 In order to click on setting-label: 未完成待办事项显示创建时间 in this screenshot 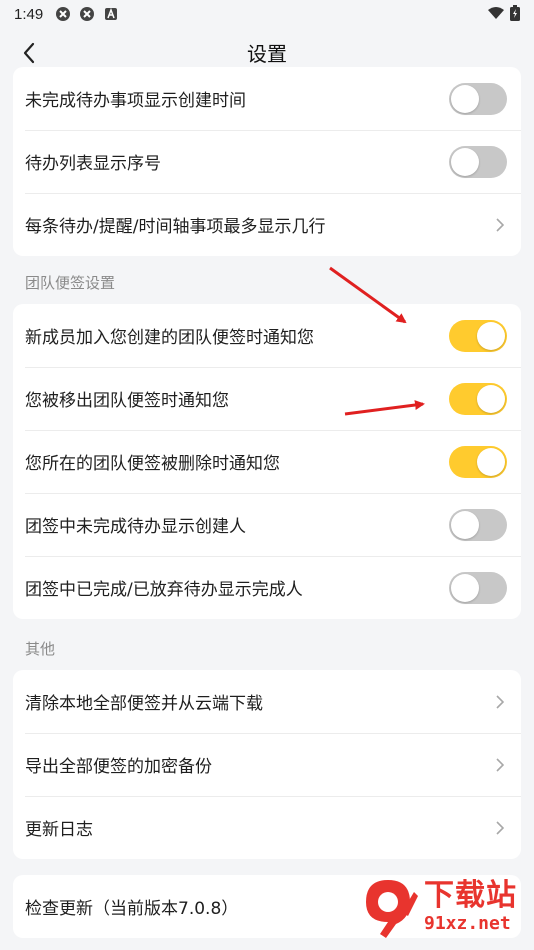, I will do `click(135, 101)`.